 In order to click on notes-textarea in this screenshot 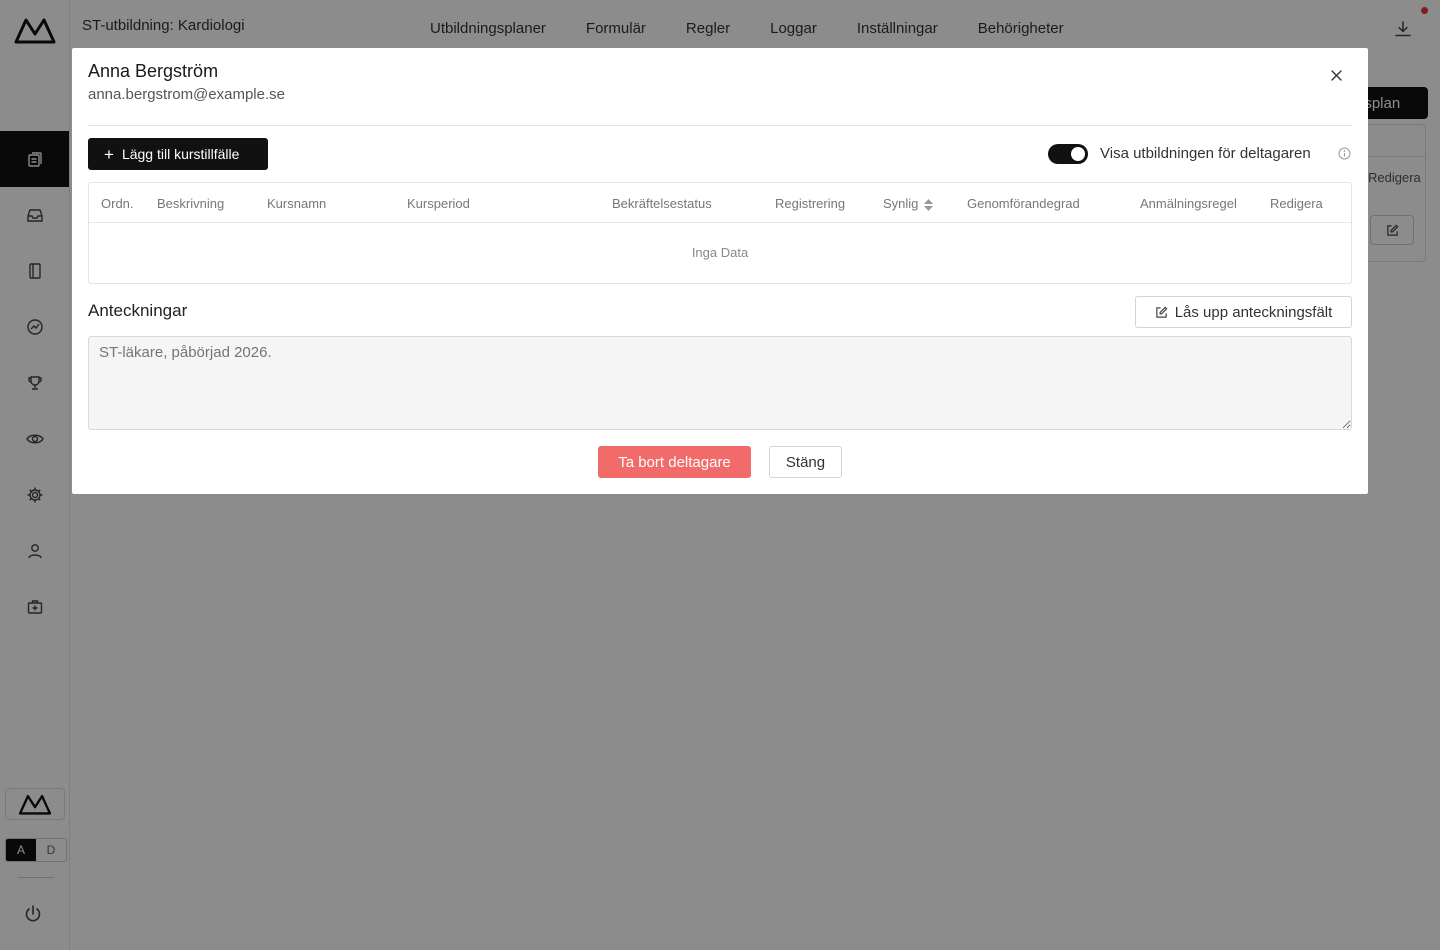, I will do `click(720, 383)`.